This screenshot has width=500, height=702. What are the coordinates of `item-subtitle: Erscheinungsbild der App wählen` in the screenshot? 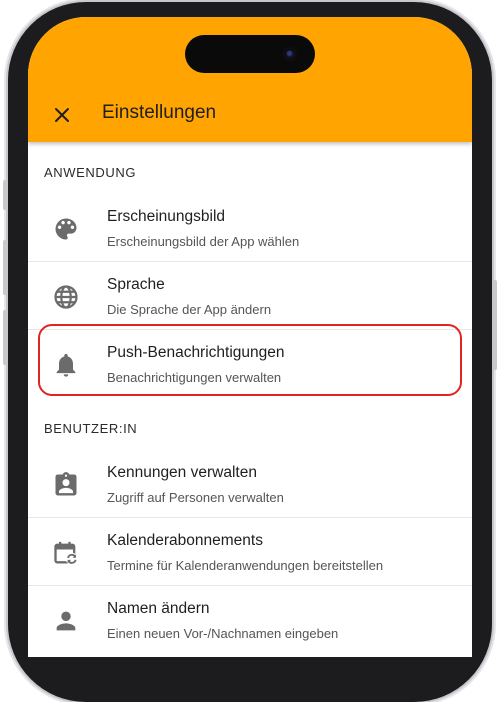 It's located at (203, 241).